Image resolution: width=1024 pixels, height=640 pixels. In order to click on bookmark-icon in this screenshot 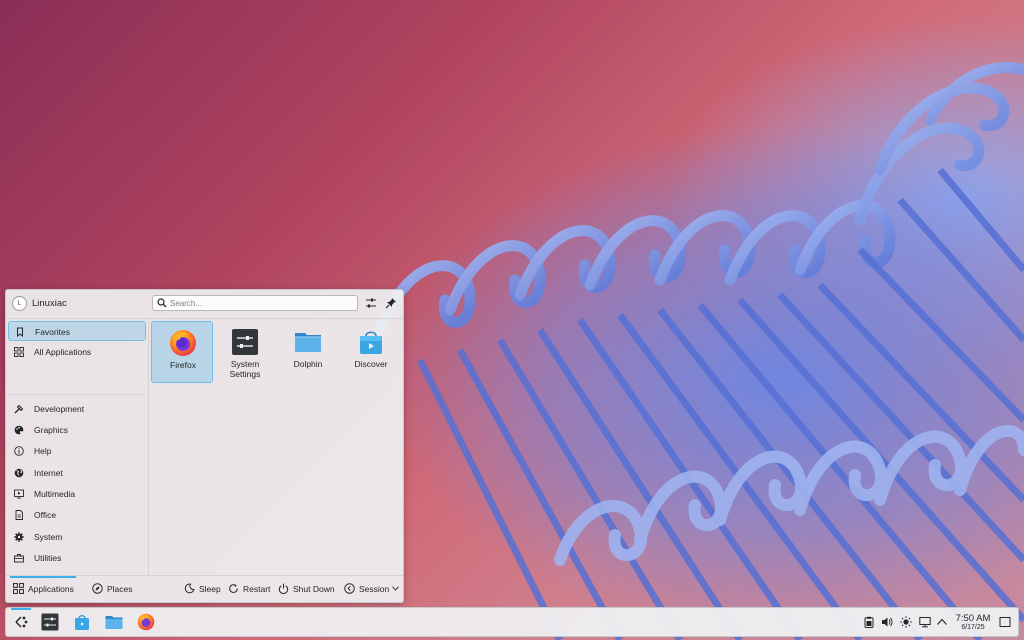, I will do `click(20, 332)`.